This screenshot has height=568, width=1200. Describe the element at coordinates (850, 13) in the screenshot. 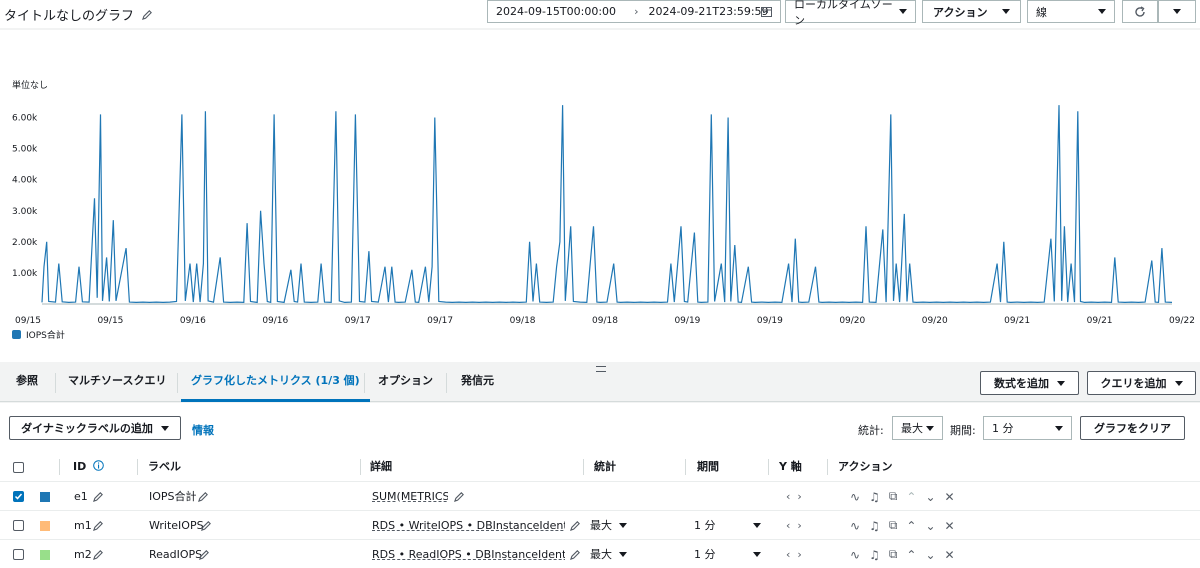

I see `timezone-select: ローカルタイムゾーン` at that location.